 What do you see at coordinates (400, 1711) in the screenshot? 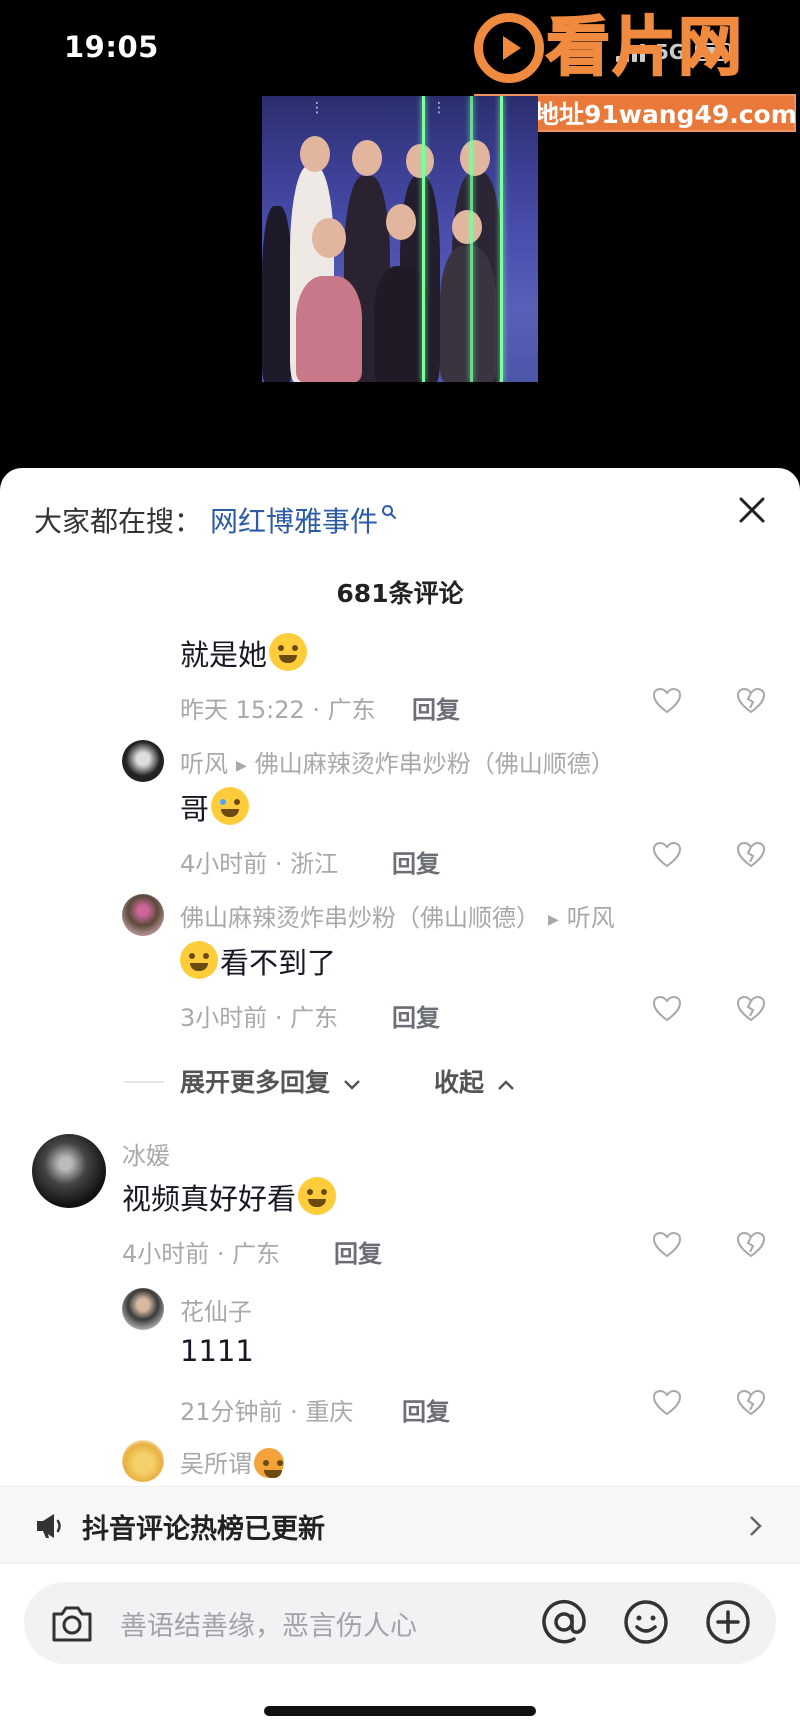
I see `home-indicator` at bounding box center [400, 1711].